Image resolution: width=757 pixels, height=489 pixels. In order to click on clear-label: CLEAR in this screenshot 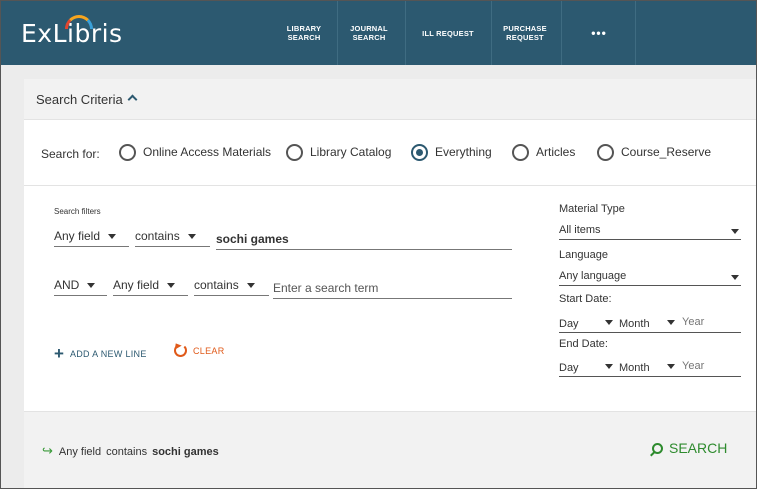, I will do `click(209, 350)`.